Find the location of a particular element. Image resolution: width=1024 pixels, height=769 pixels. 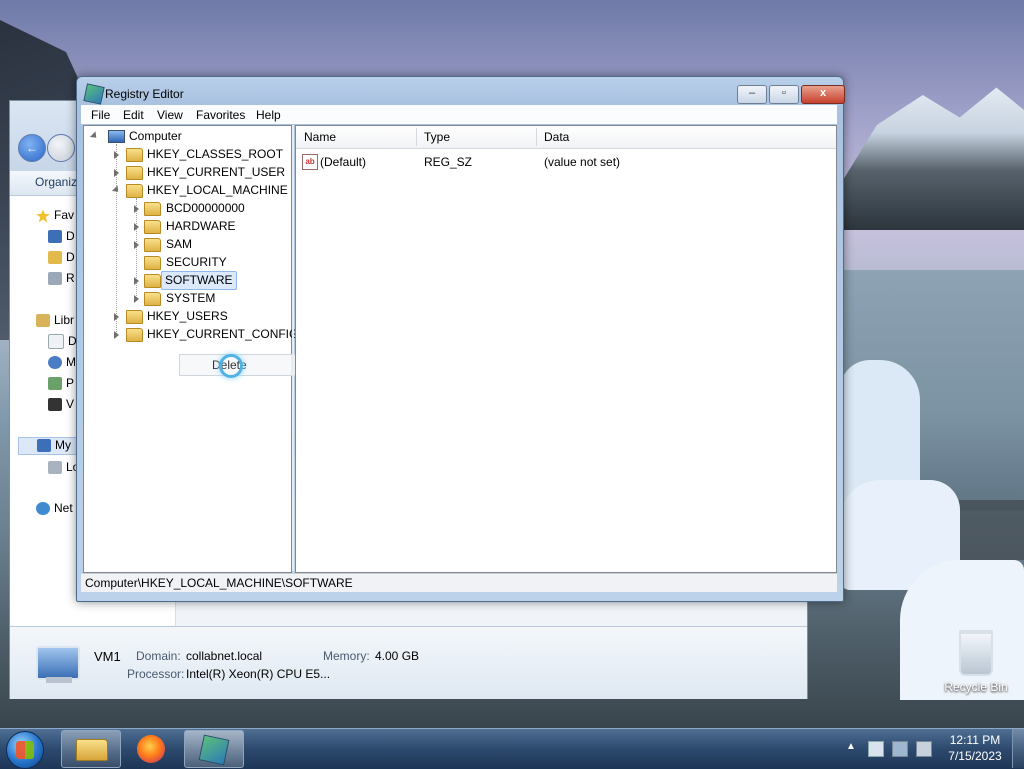

sidebar-item-libraries: Libr is located at coordinates (55, 322).